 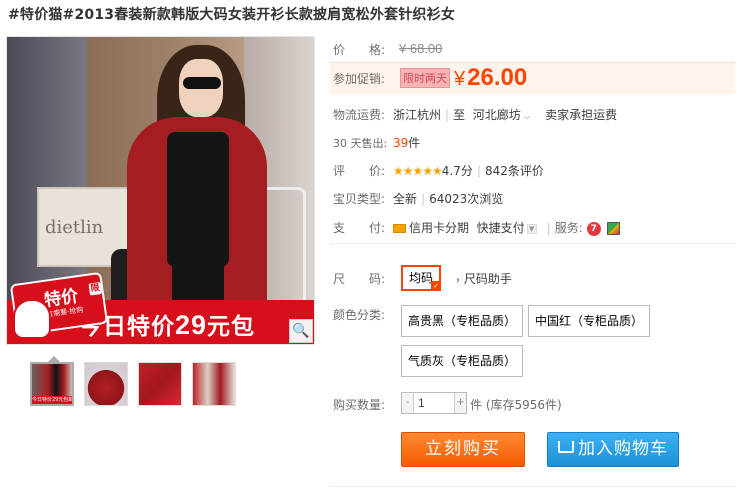 I want to click on color-option-black: 高贵黑（专柜品质）, so click(x=462, y=321).